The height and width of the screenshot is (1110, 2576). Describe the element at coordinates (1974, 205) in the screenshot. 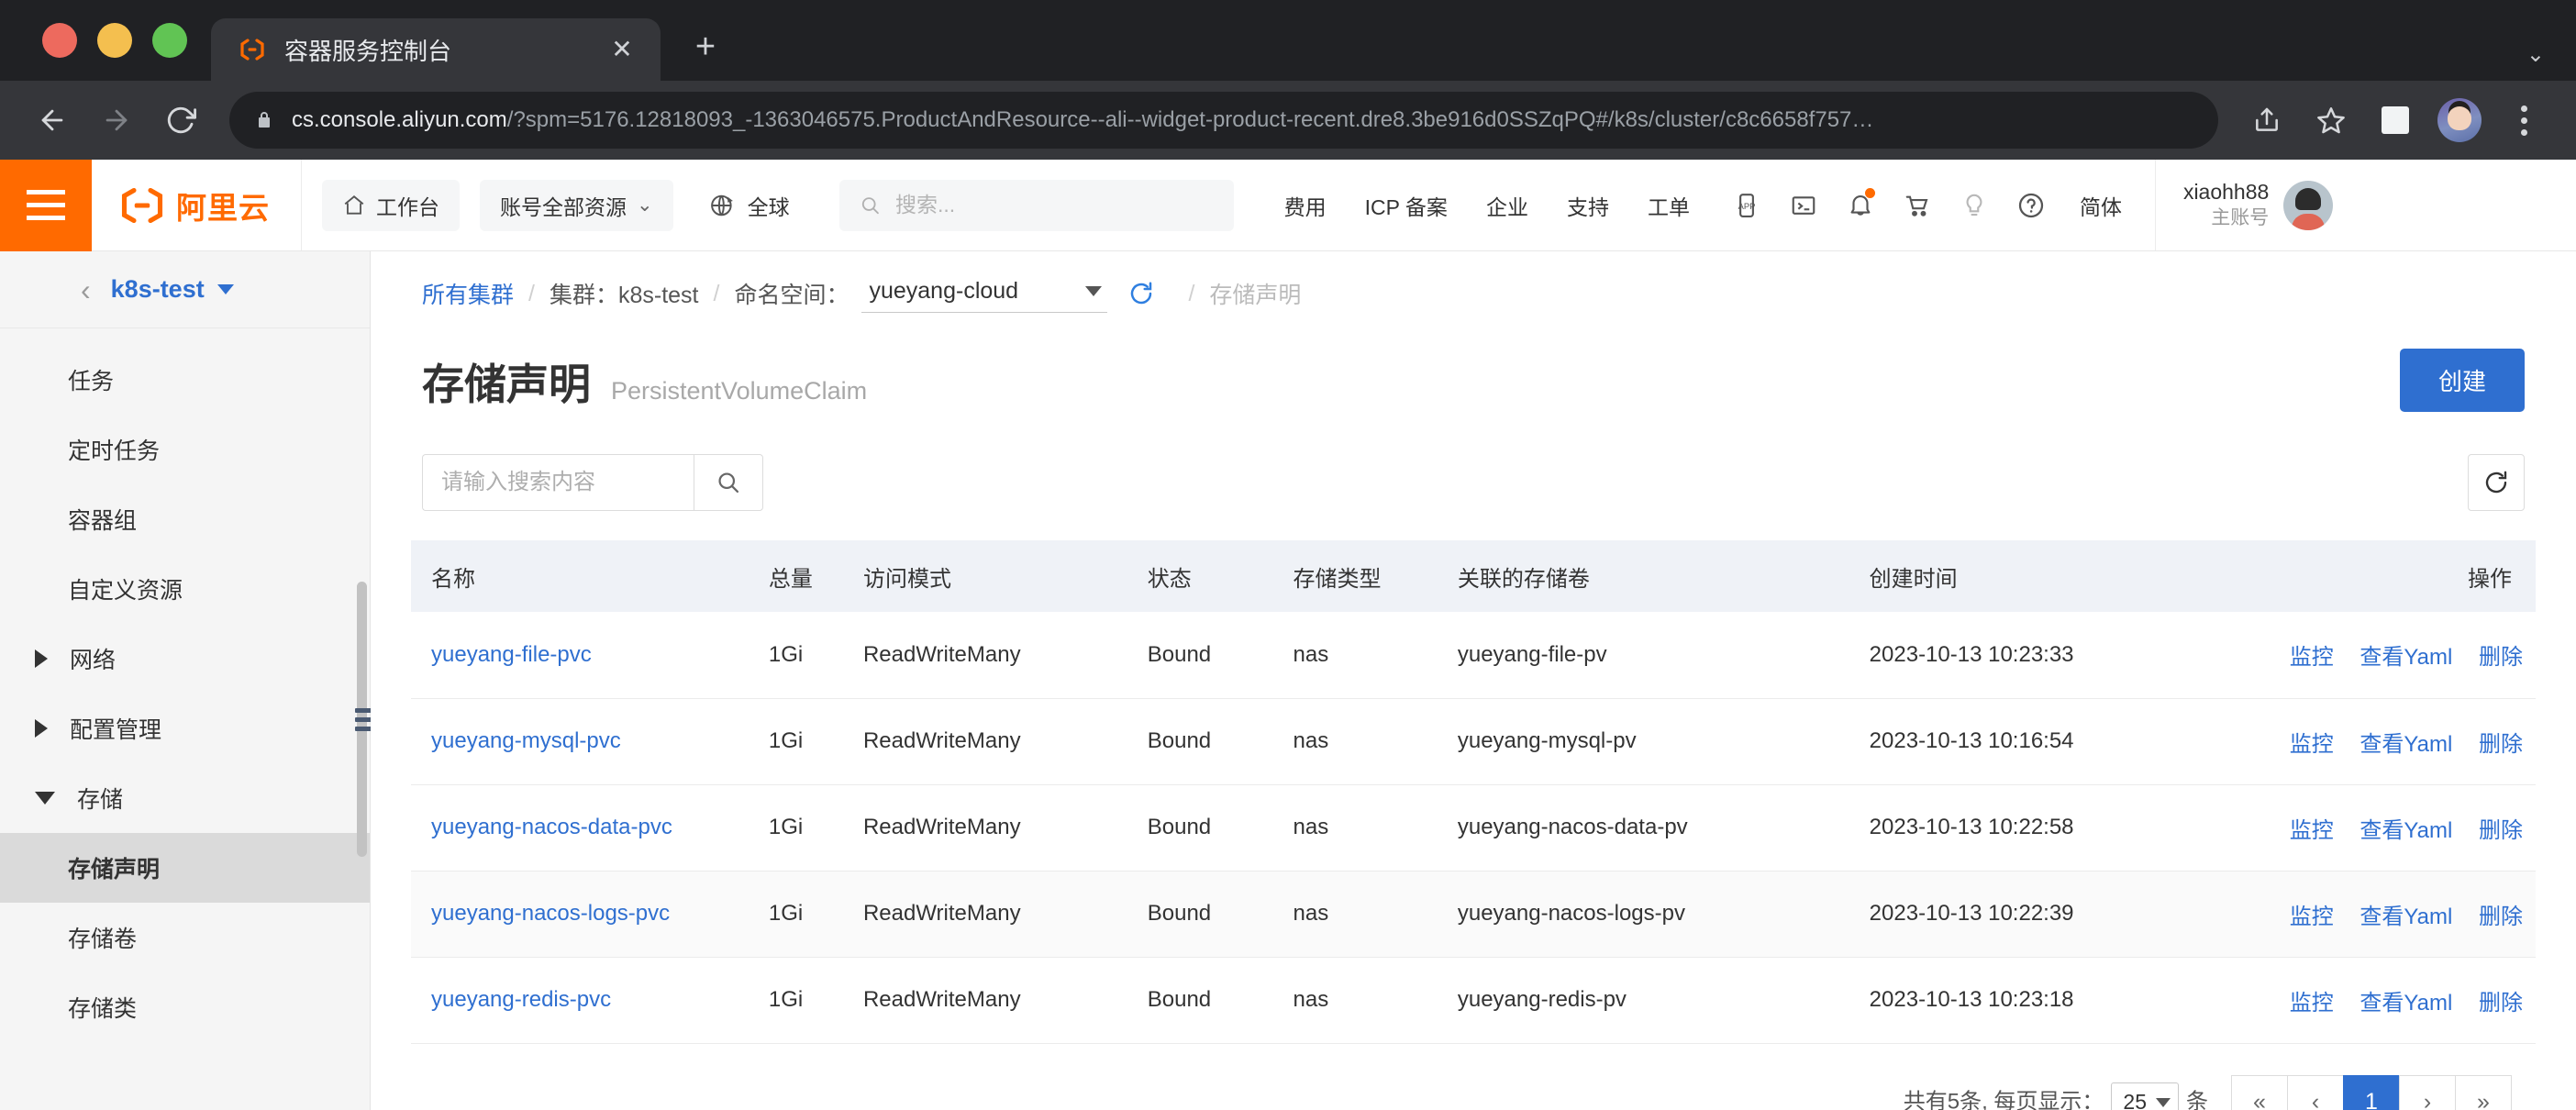

I see `bulb-icon` at that location.